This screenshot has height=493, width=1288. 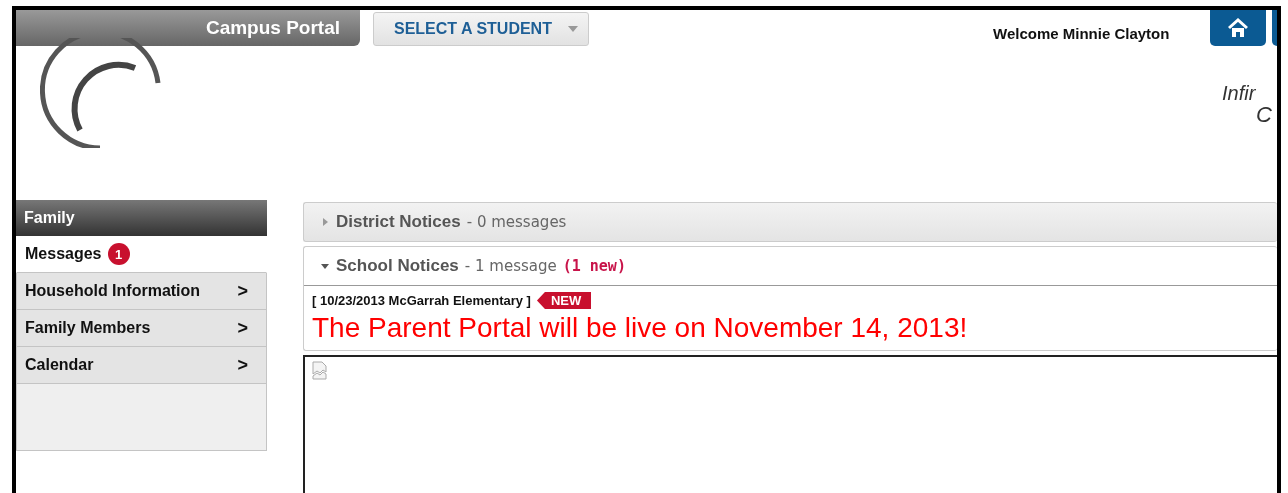 I want to click on message-text: The Parent Portal will be live on November 14, 2013!, so click(x=640, y=328).